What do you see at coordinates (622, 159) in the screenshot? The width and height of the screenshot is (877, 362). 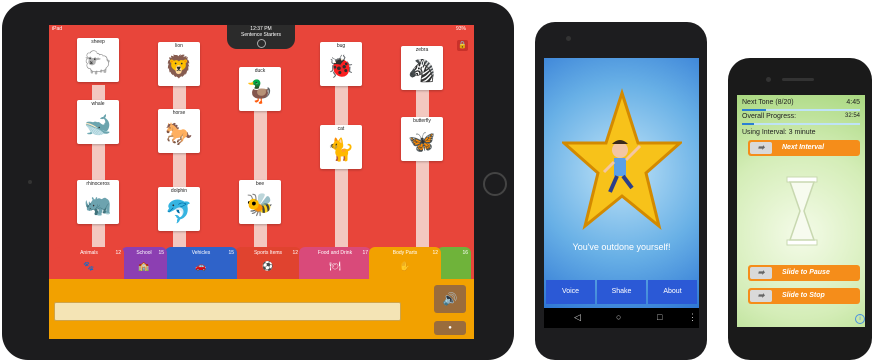 I see `star-icon` at bounding box center [622, 159].